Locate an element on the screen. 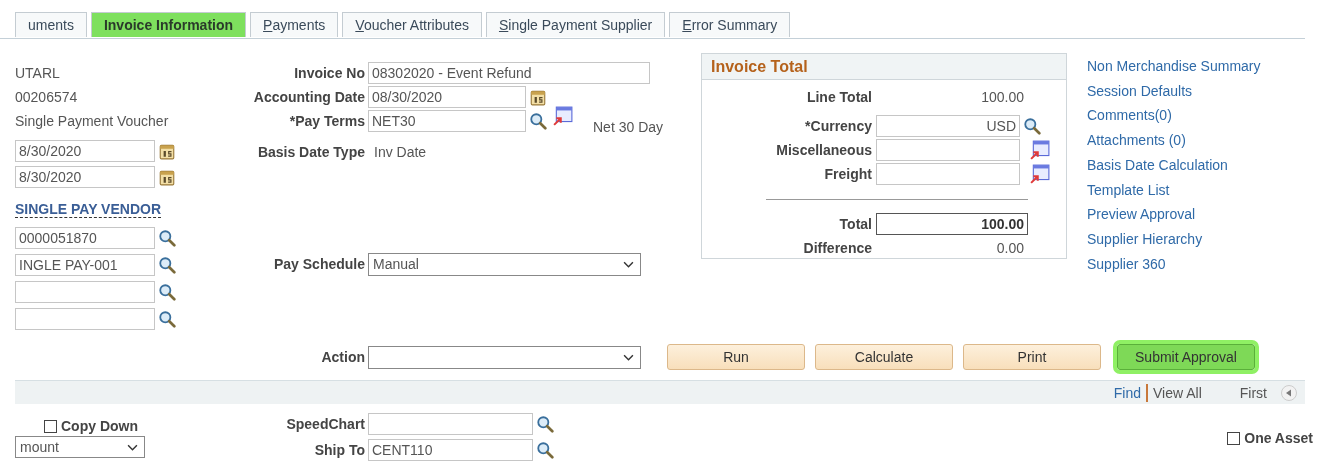  previous-icon is located at coordinates (1289, 392).